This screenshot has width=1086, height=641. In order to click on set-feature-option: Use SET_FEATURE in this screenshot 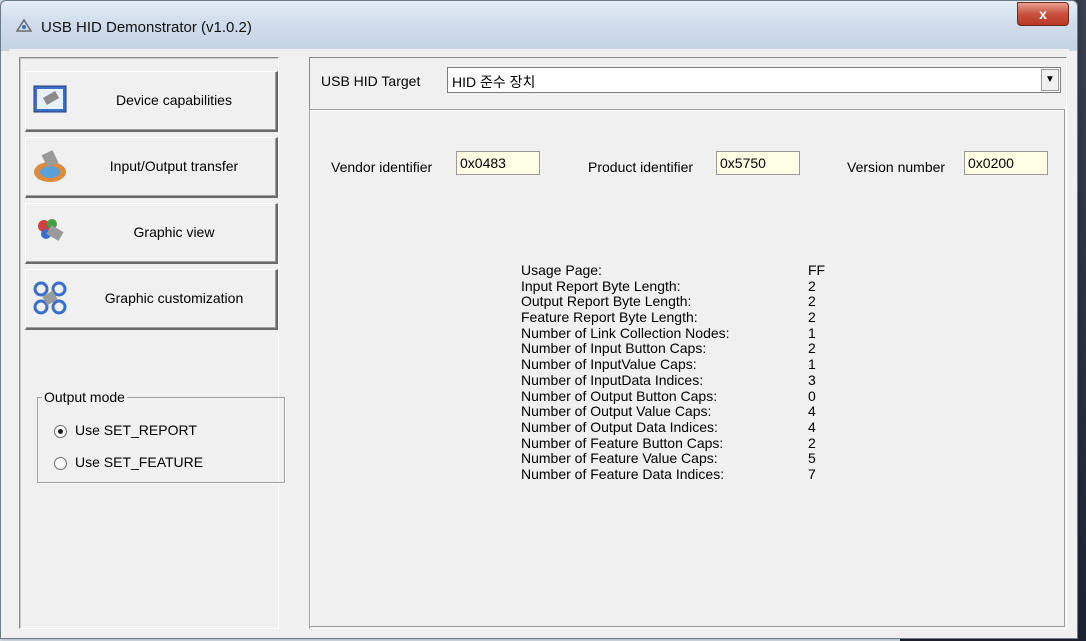, I will do `click(128, 462)`.